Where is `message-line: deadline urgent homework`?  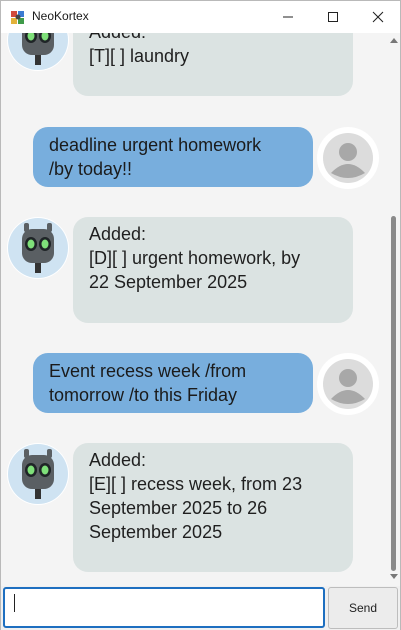
message-line: deadline urgent homework is located at coordinates (155, 145).